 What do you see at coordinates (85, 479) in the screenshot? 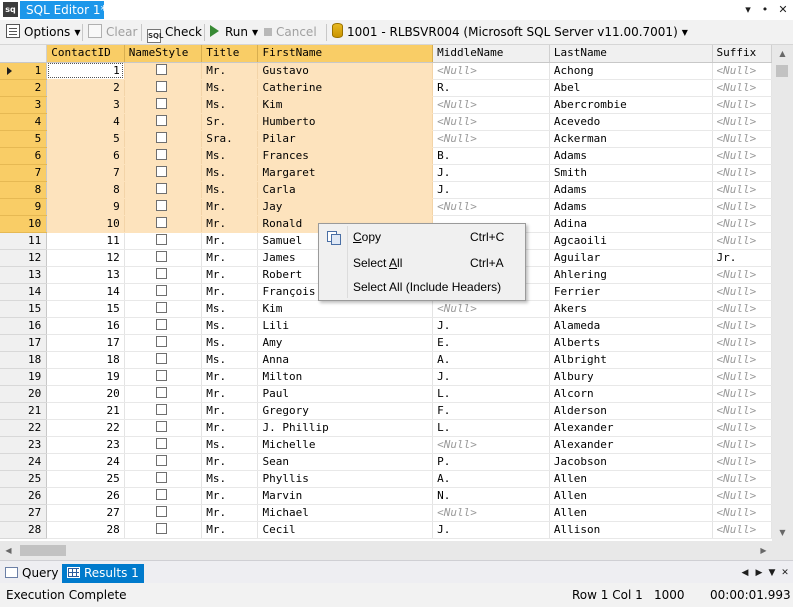
I see `cell-contactid: 25` at bounding box center [85, 479].